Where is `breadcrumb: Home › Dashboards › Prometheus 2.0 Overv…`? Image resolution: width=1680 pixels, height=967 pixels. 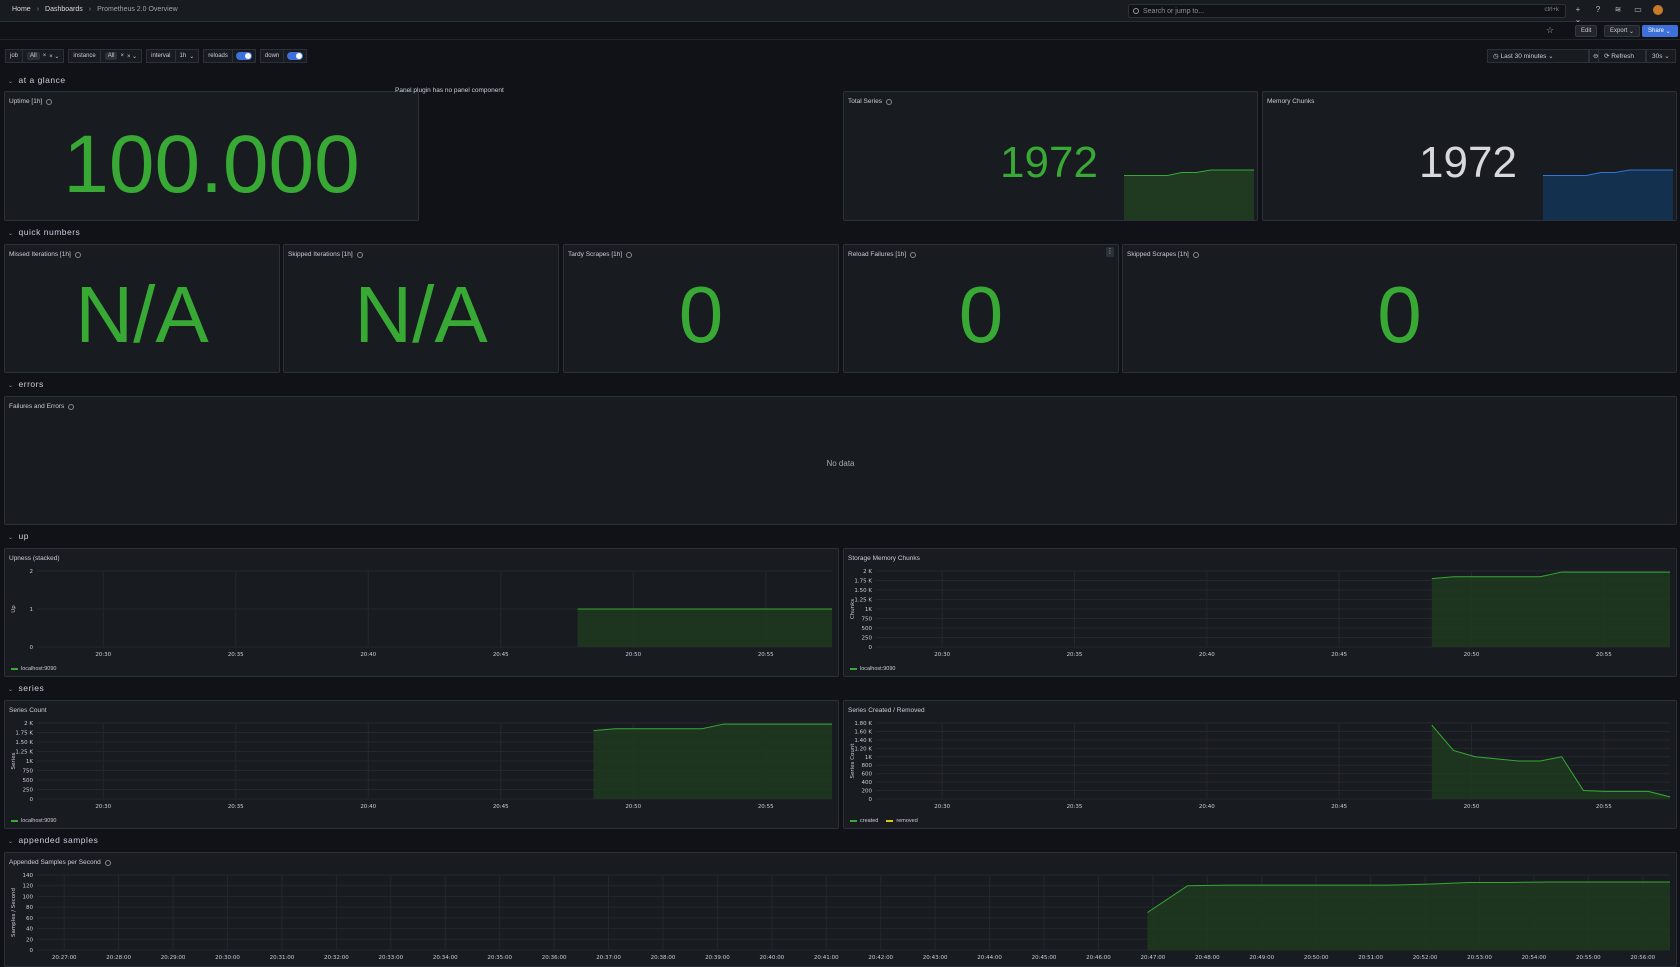 breadcrumb: Home › Dashboards › Prometheus 2.0 Overv… is located at coordinates (95, 9).